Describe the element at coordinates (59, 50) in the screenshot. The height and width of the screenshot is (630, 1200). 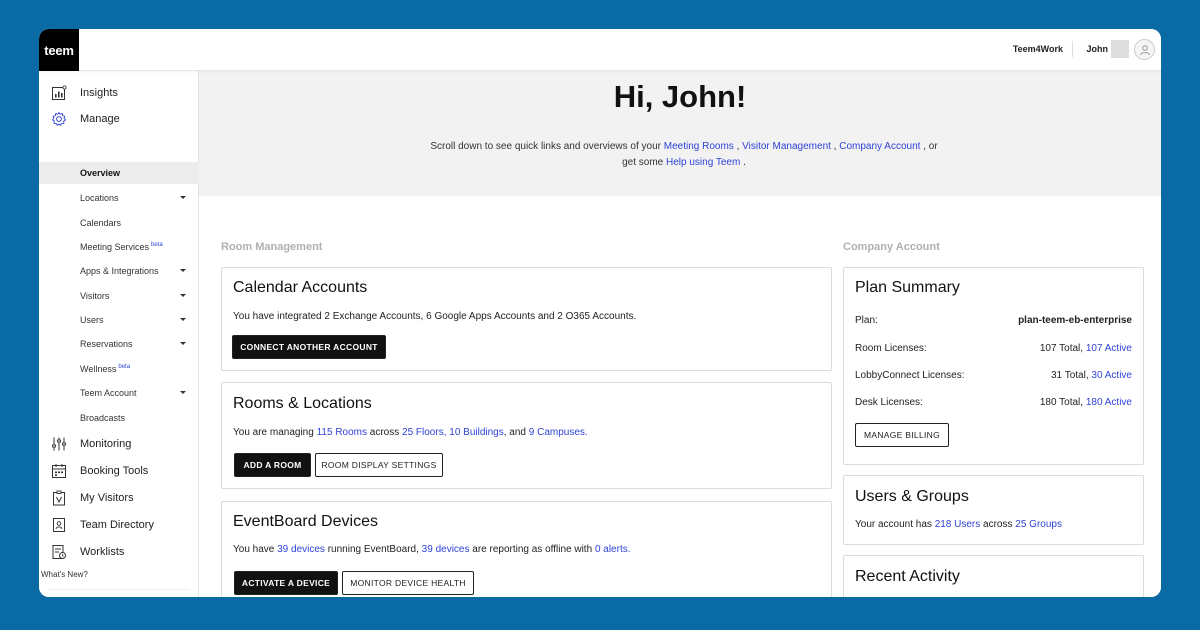
I see `teem-logo: teem` at that location.